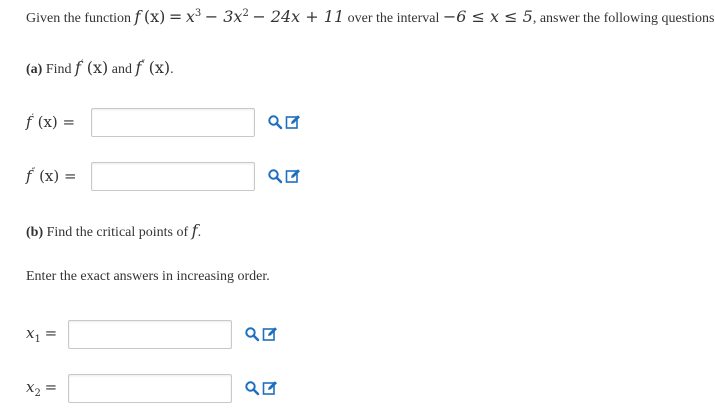  I want to click on x2-label: x2 =, so click(42, 388).